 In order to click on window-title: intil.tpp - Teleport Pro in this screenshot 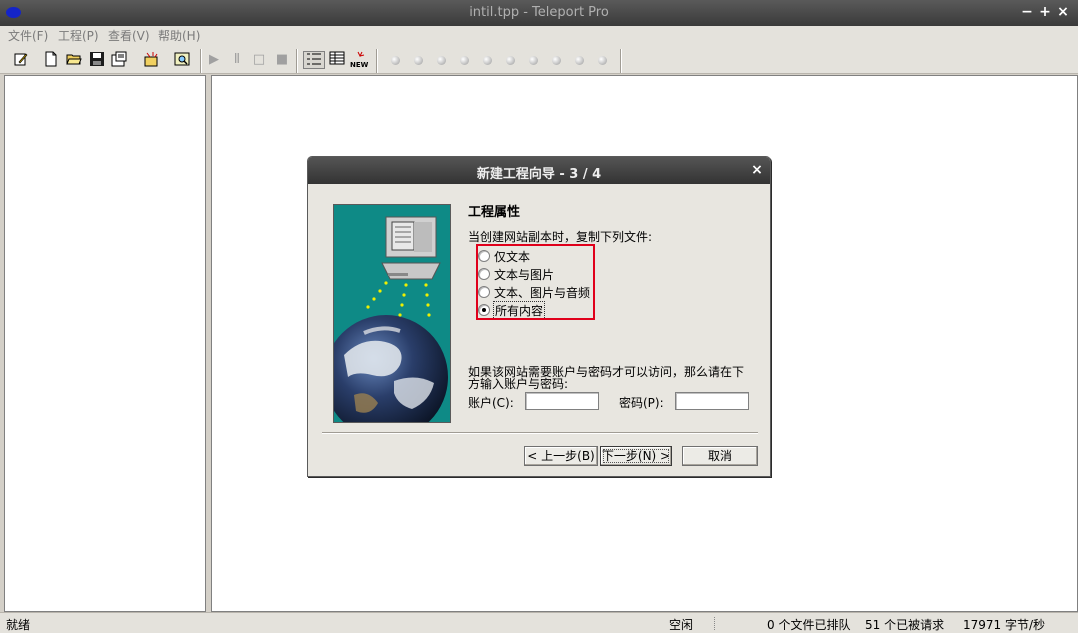, I will do `click(539, 12)`.